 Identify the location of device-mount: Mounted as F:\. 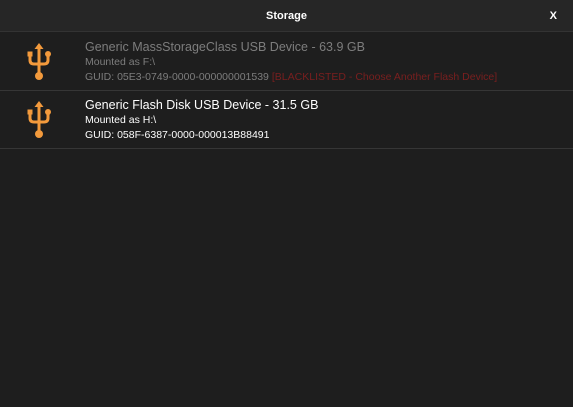
(120, 62).